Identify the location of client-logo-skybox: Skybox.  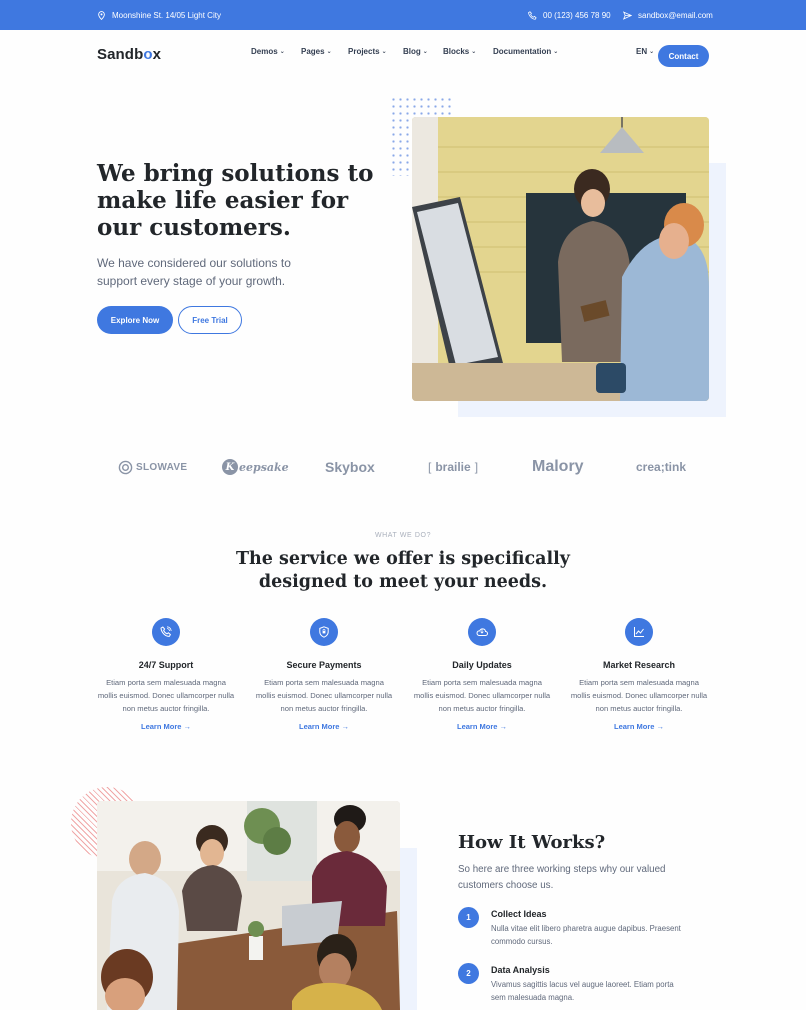
(350, 467).